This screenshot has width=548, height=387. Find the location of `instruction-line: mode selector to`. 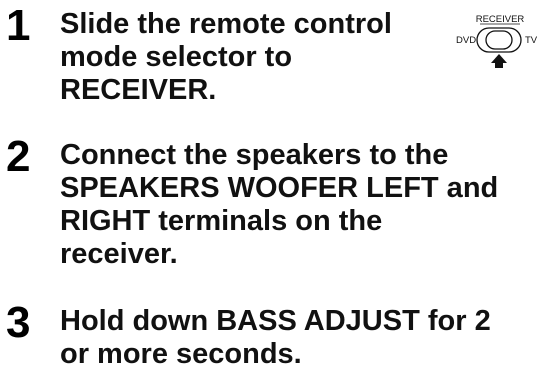

instruction-line: mode selector to is located at coordinates (176, 57).